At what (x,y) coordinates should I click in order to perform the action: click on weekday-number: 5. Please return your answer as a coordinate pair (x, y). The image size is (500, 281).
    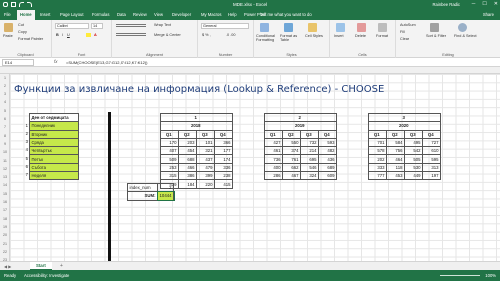
    Looking at the image, I should click on (22, 158).